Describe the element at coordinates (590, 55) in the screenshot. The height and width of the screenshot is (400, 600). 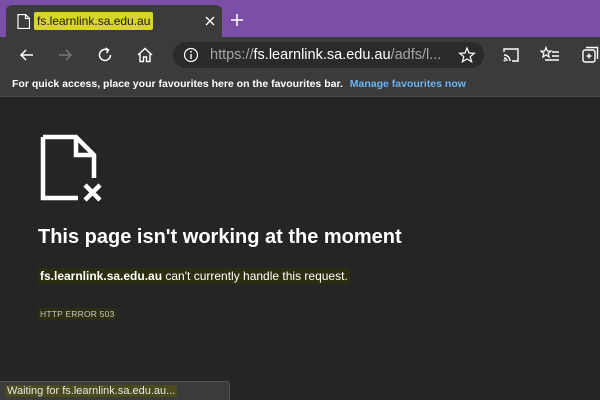
I see `collections-icon` at that location.